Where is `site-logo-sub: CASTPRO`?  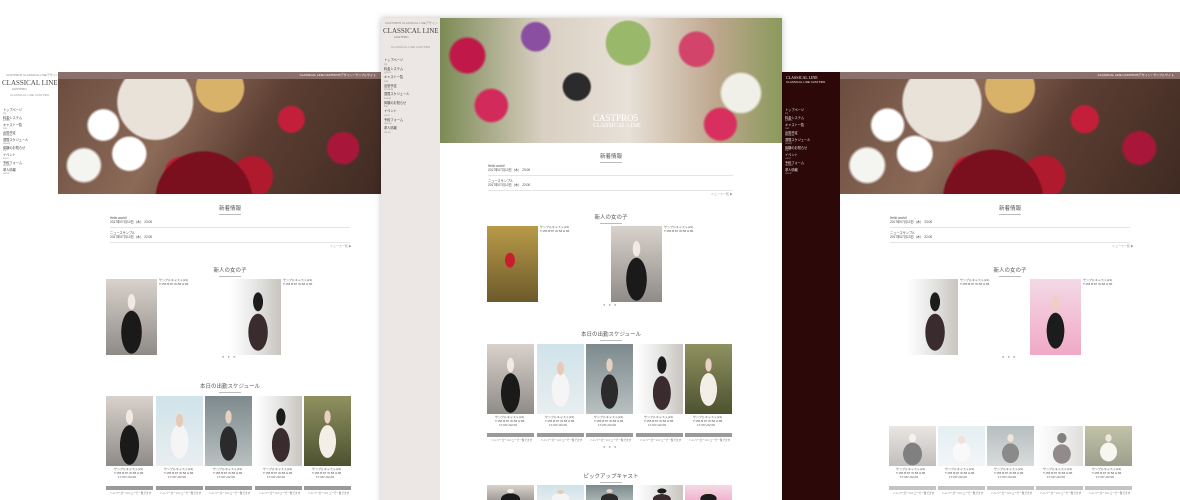
site-logo-sub: CASTPRO is located at coordinates (401, 37).